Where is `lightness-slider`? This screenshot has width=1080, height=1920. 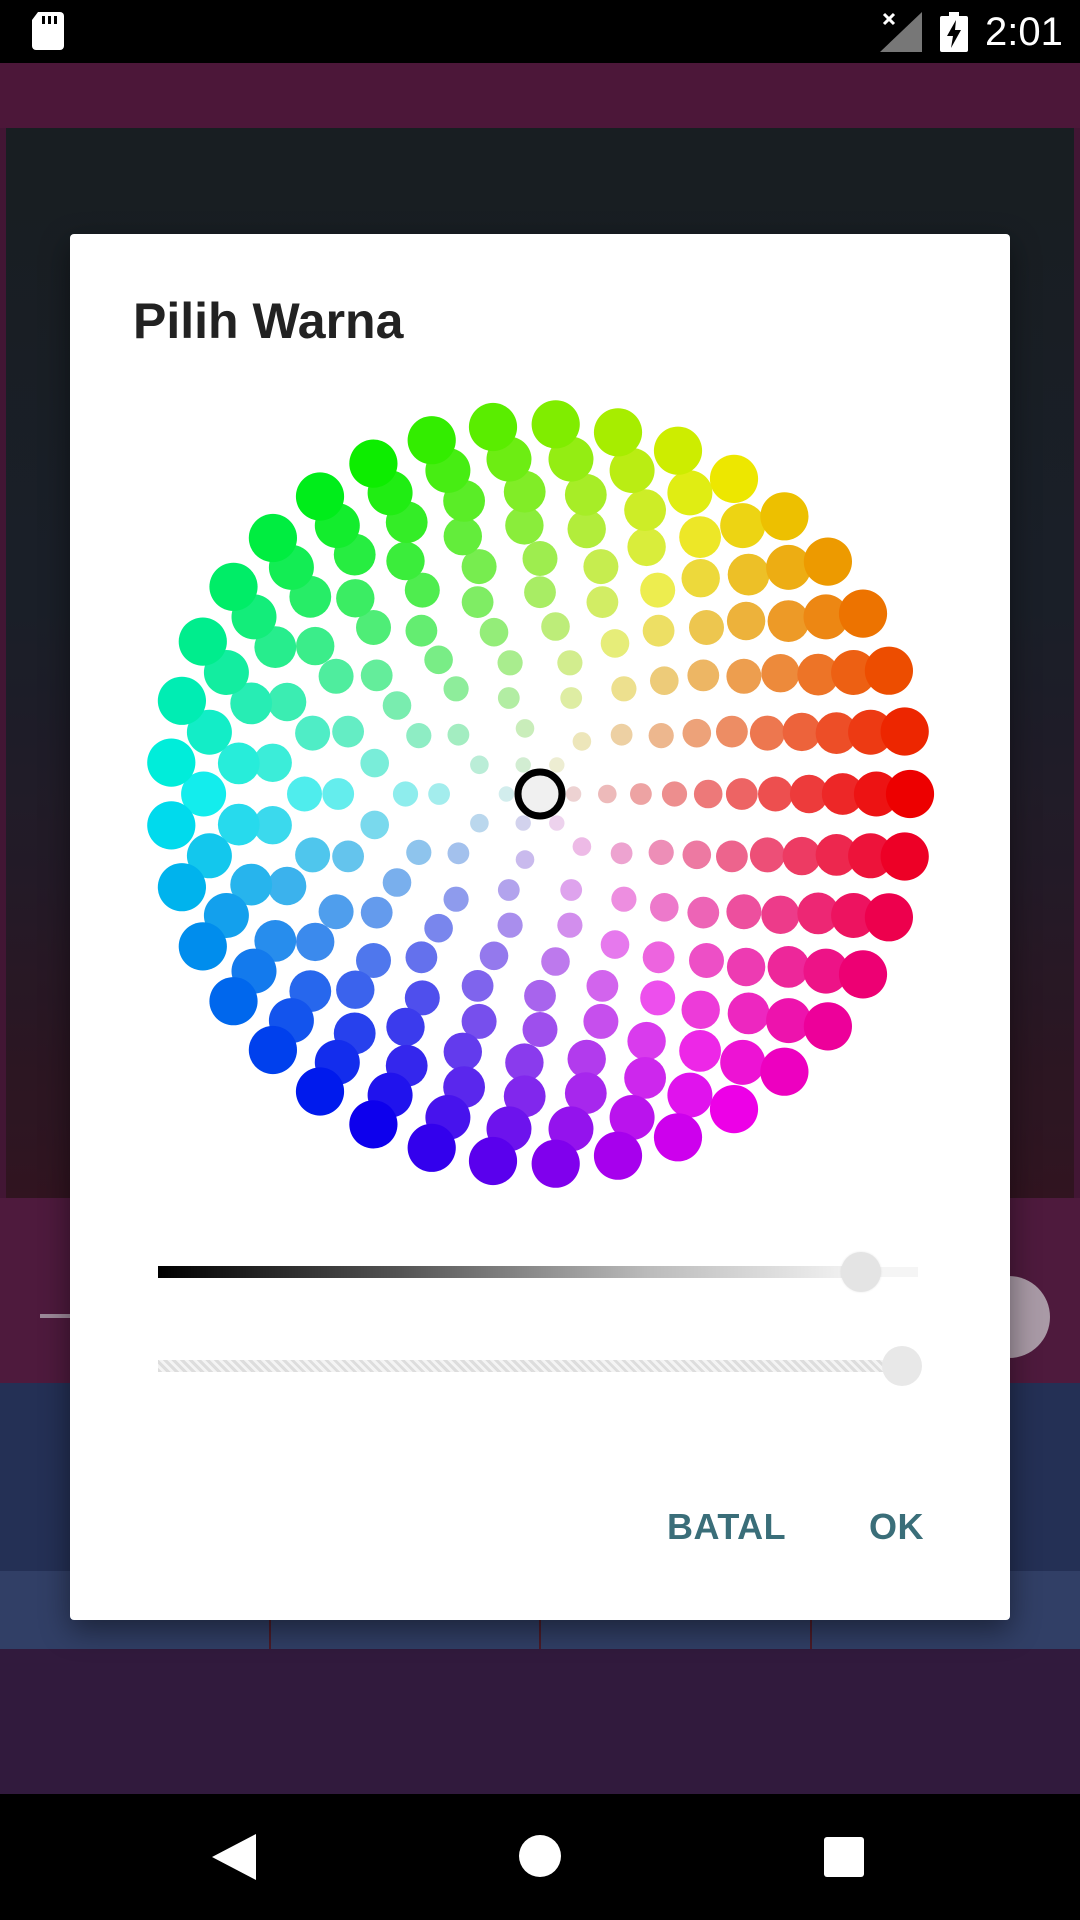
lightness-slider is located at coordinates (538, 1272).